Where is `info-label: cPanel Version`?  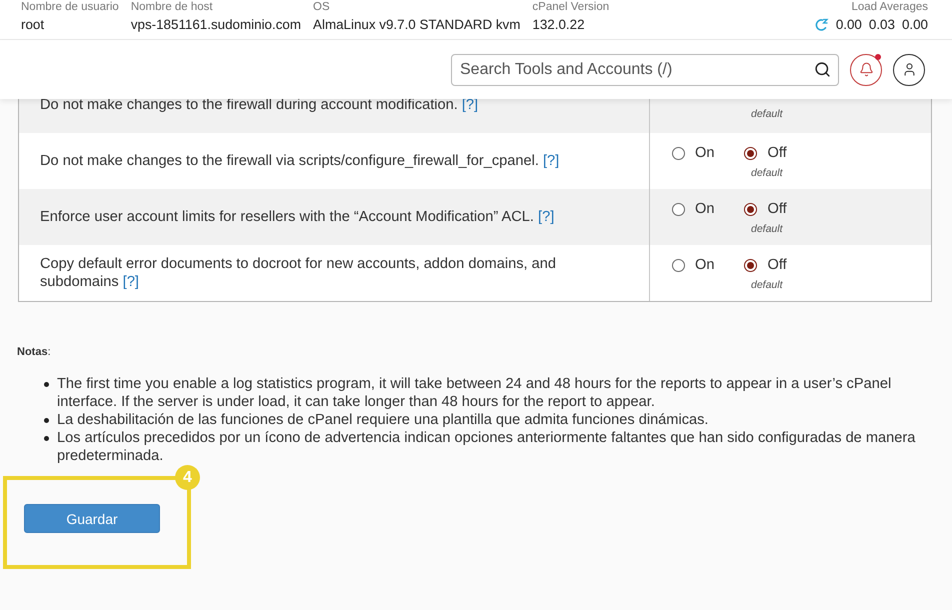 info-label: cPanel Version is located at coordinates (571, 7).